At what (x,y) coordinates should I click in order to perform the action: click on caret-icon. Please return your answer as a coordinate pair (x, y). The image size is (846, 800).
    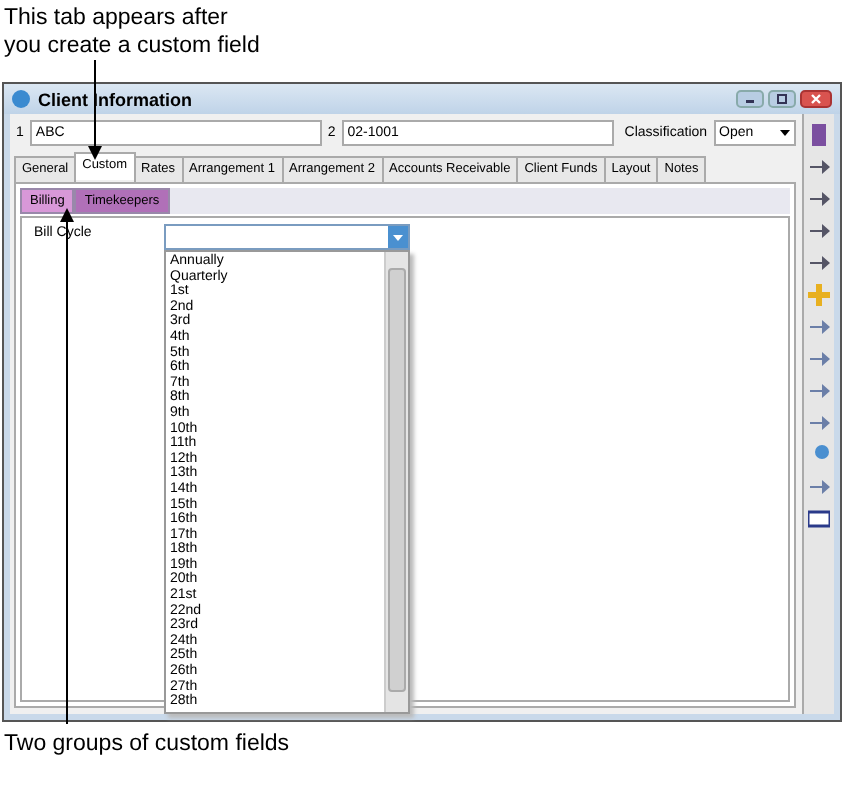
    Looking at the image, I should click on (784, 133).